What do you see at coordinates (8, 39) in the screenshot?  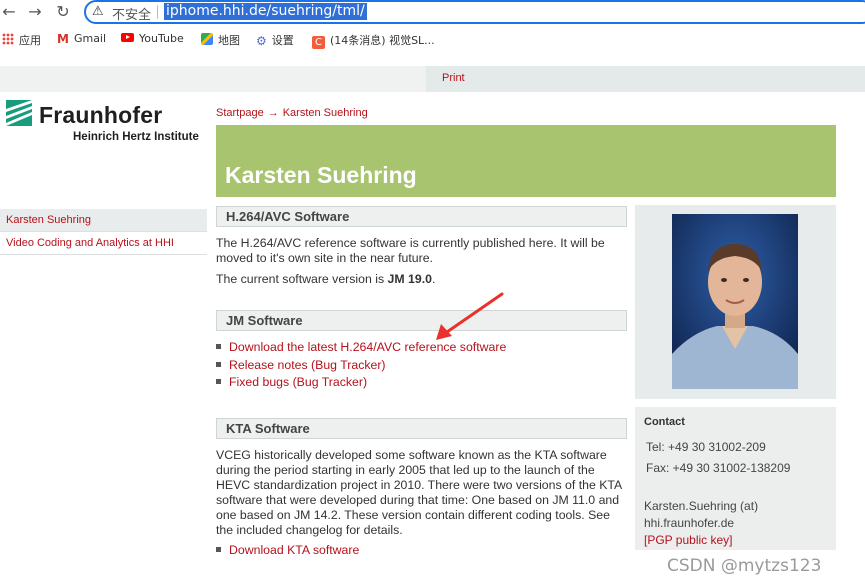 I see `apps-grid-icon` at bounding box center [8, 39].